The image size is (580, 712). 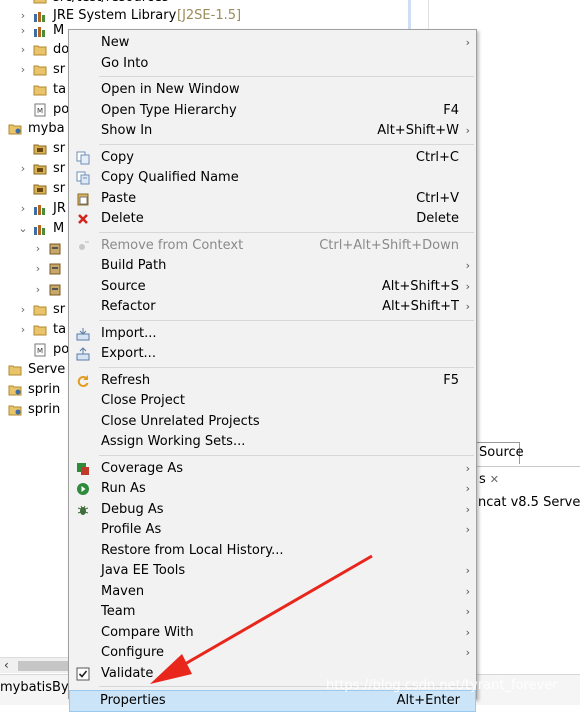 What do you see at coordinates (123, 488) in the screenshot?
I see `menu-item-label: Run As` at bounding box center [123, 488].